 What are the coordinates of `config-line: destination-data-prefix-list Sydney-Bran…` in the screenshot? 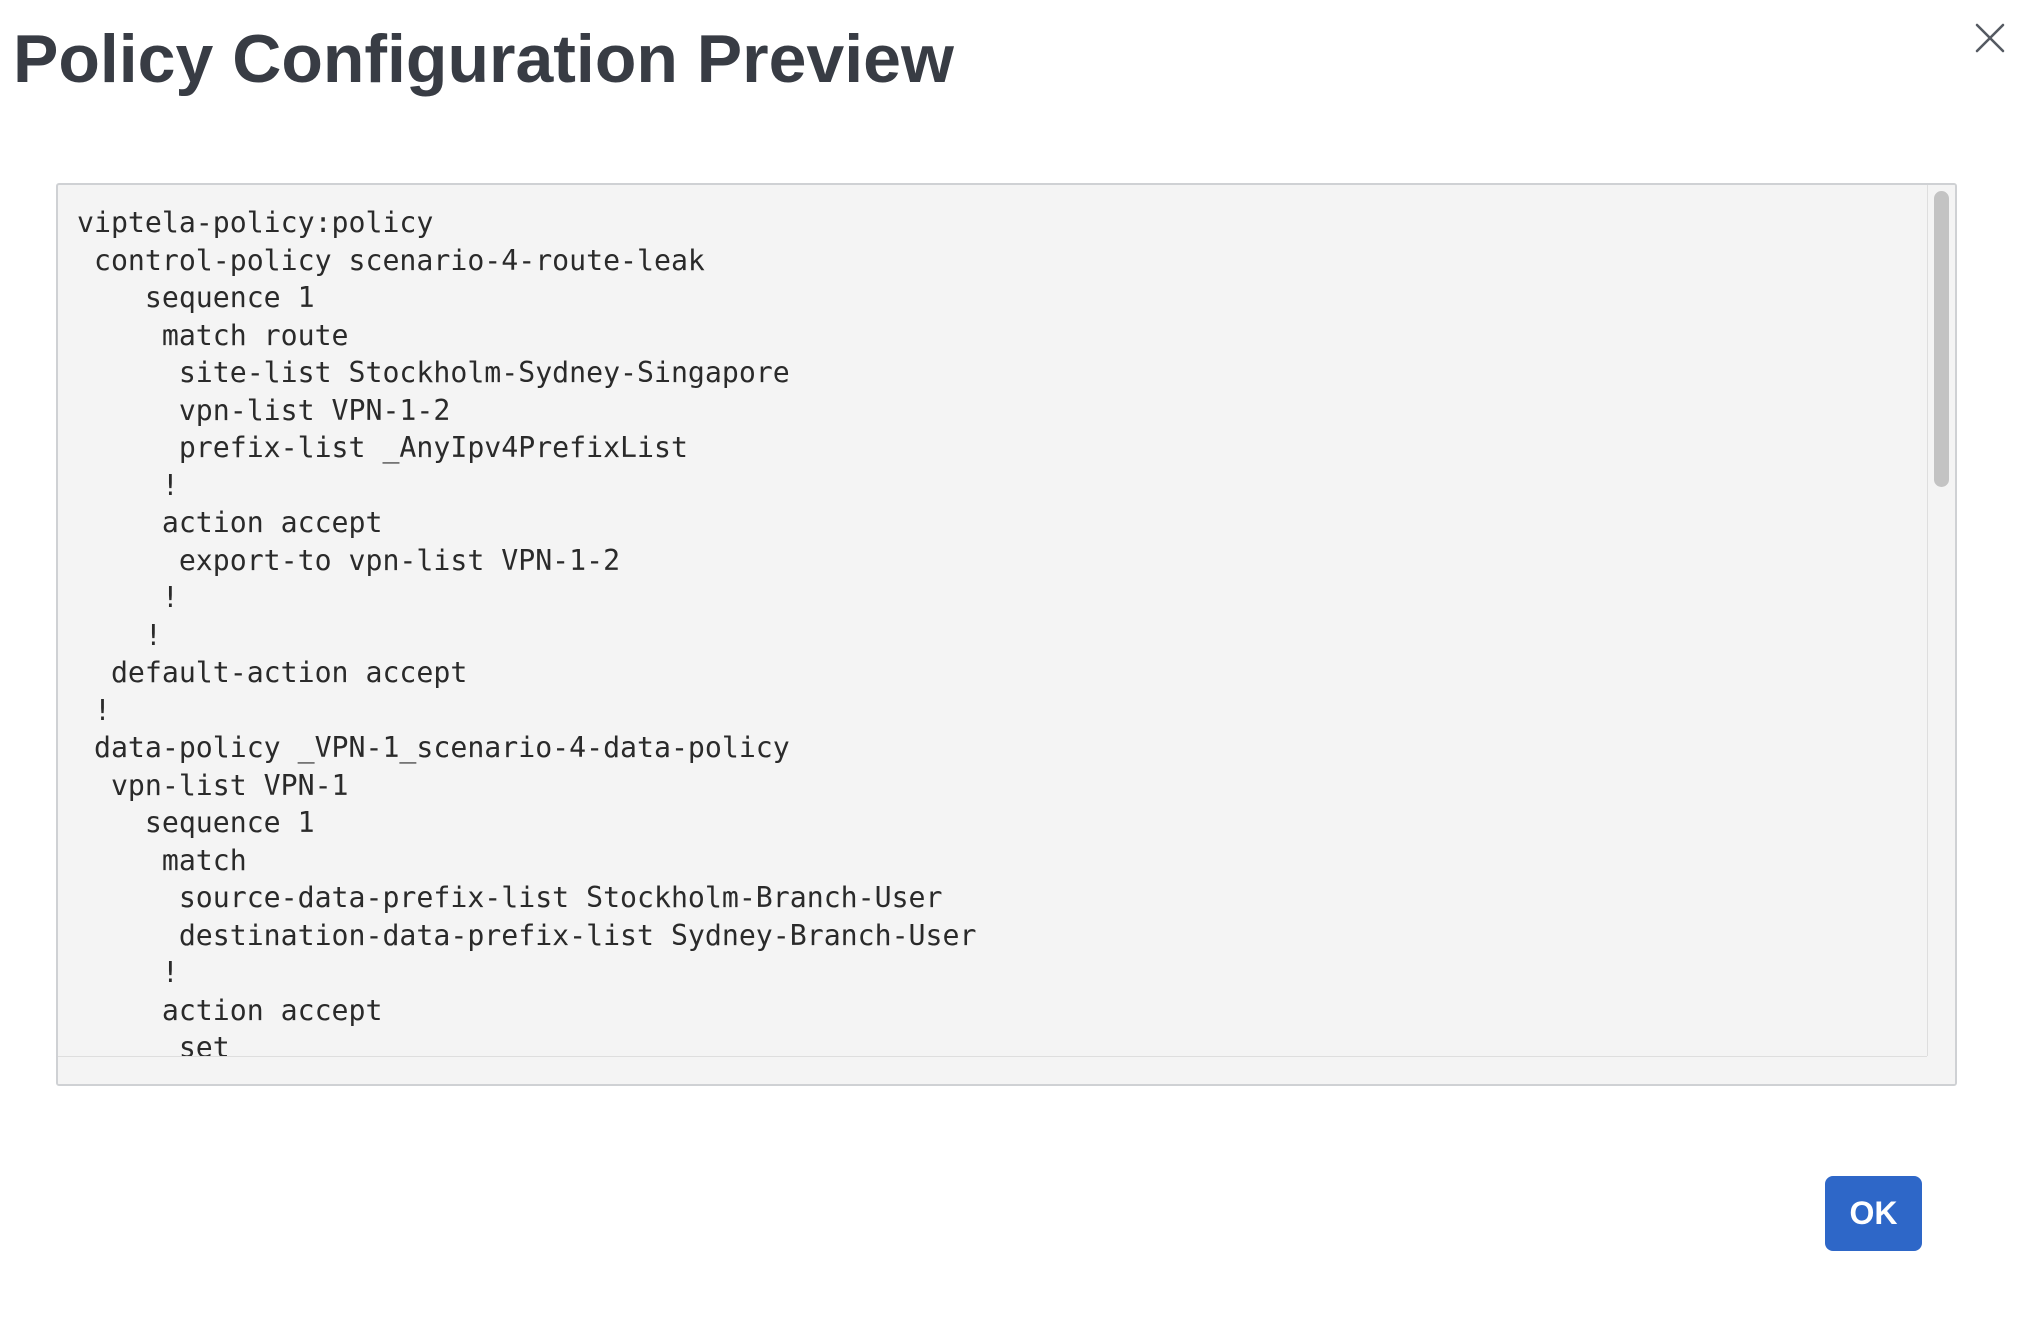 It's located at (527, 935).